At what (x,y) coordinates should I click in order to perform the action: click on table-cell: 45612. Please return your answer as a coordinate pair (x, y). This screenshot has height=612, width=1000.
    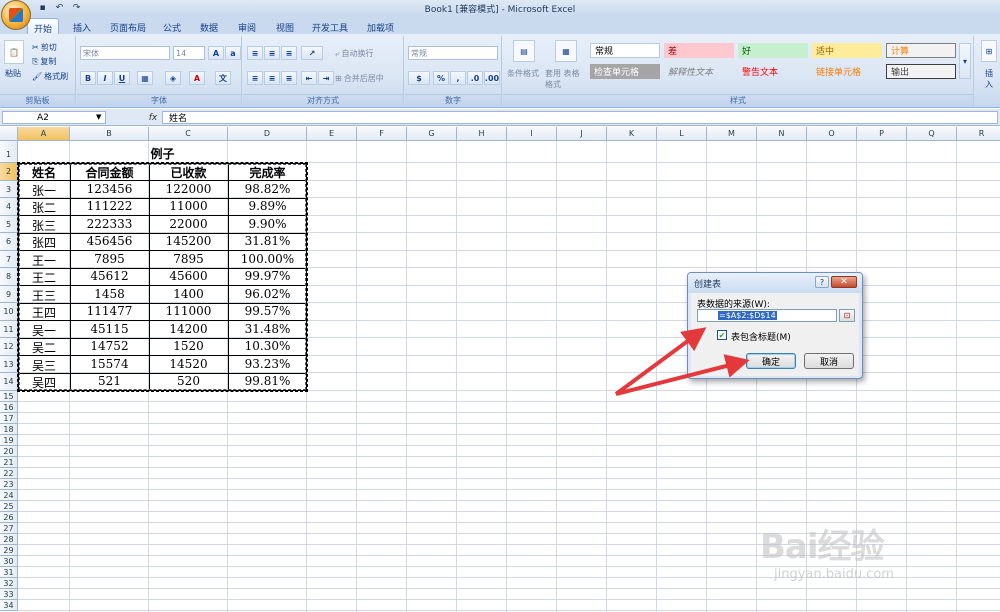
    Looking at the image, I should click on (109, 276).